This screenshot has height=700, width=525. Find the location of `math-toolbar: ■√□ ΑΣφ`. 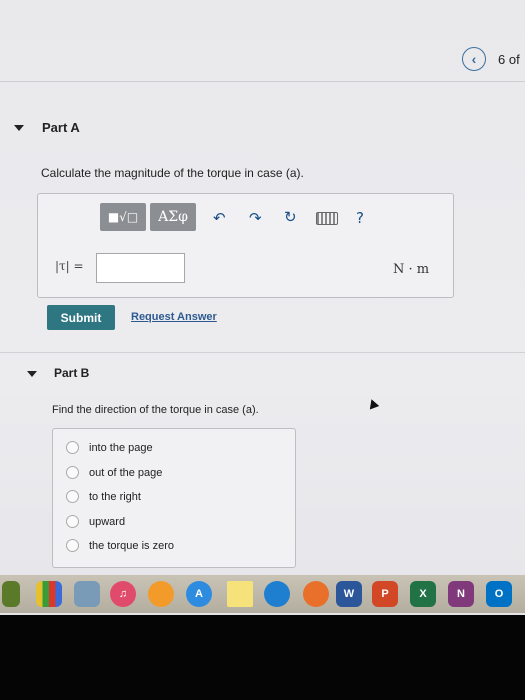

math-toolbar: ■√□ ΑΣφ is located at coordinates (150, 217).